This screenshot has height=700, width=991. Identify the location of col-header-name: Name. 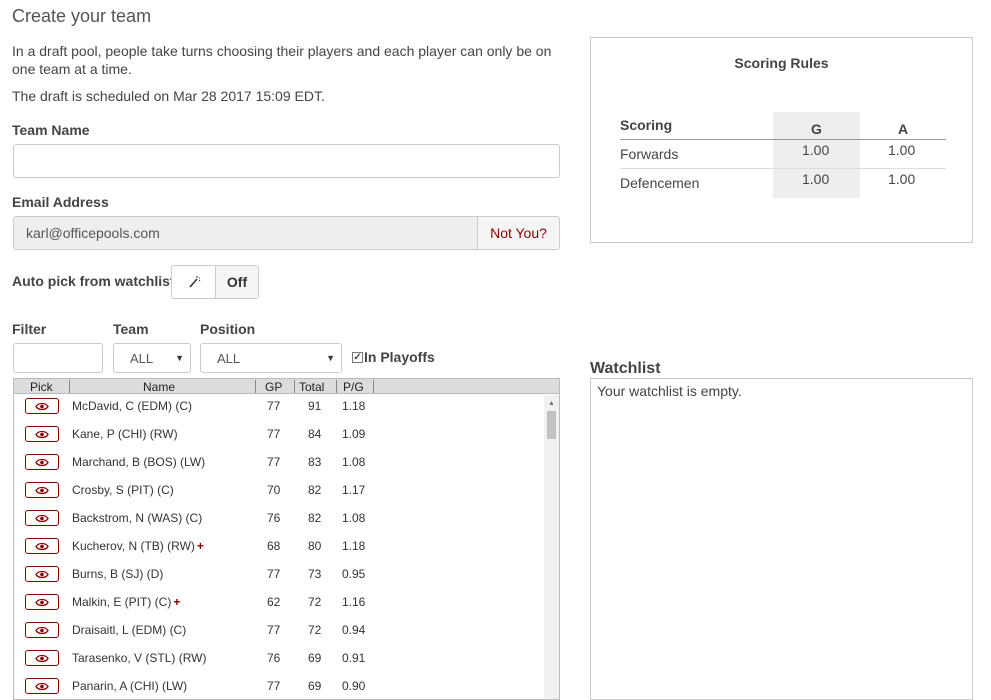
(159, 387).